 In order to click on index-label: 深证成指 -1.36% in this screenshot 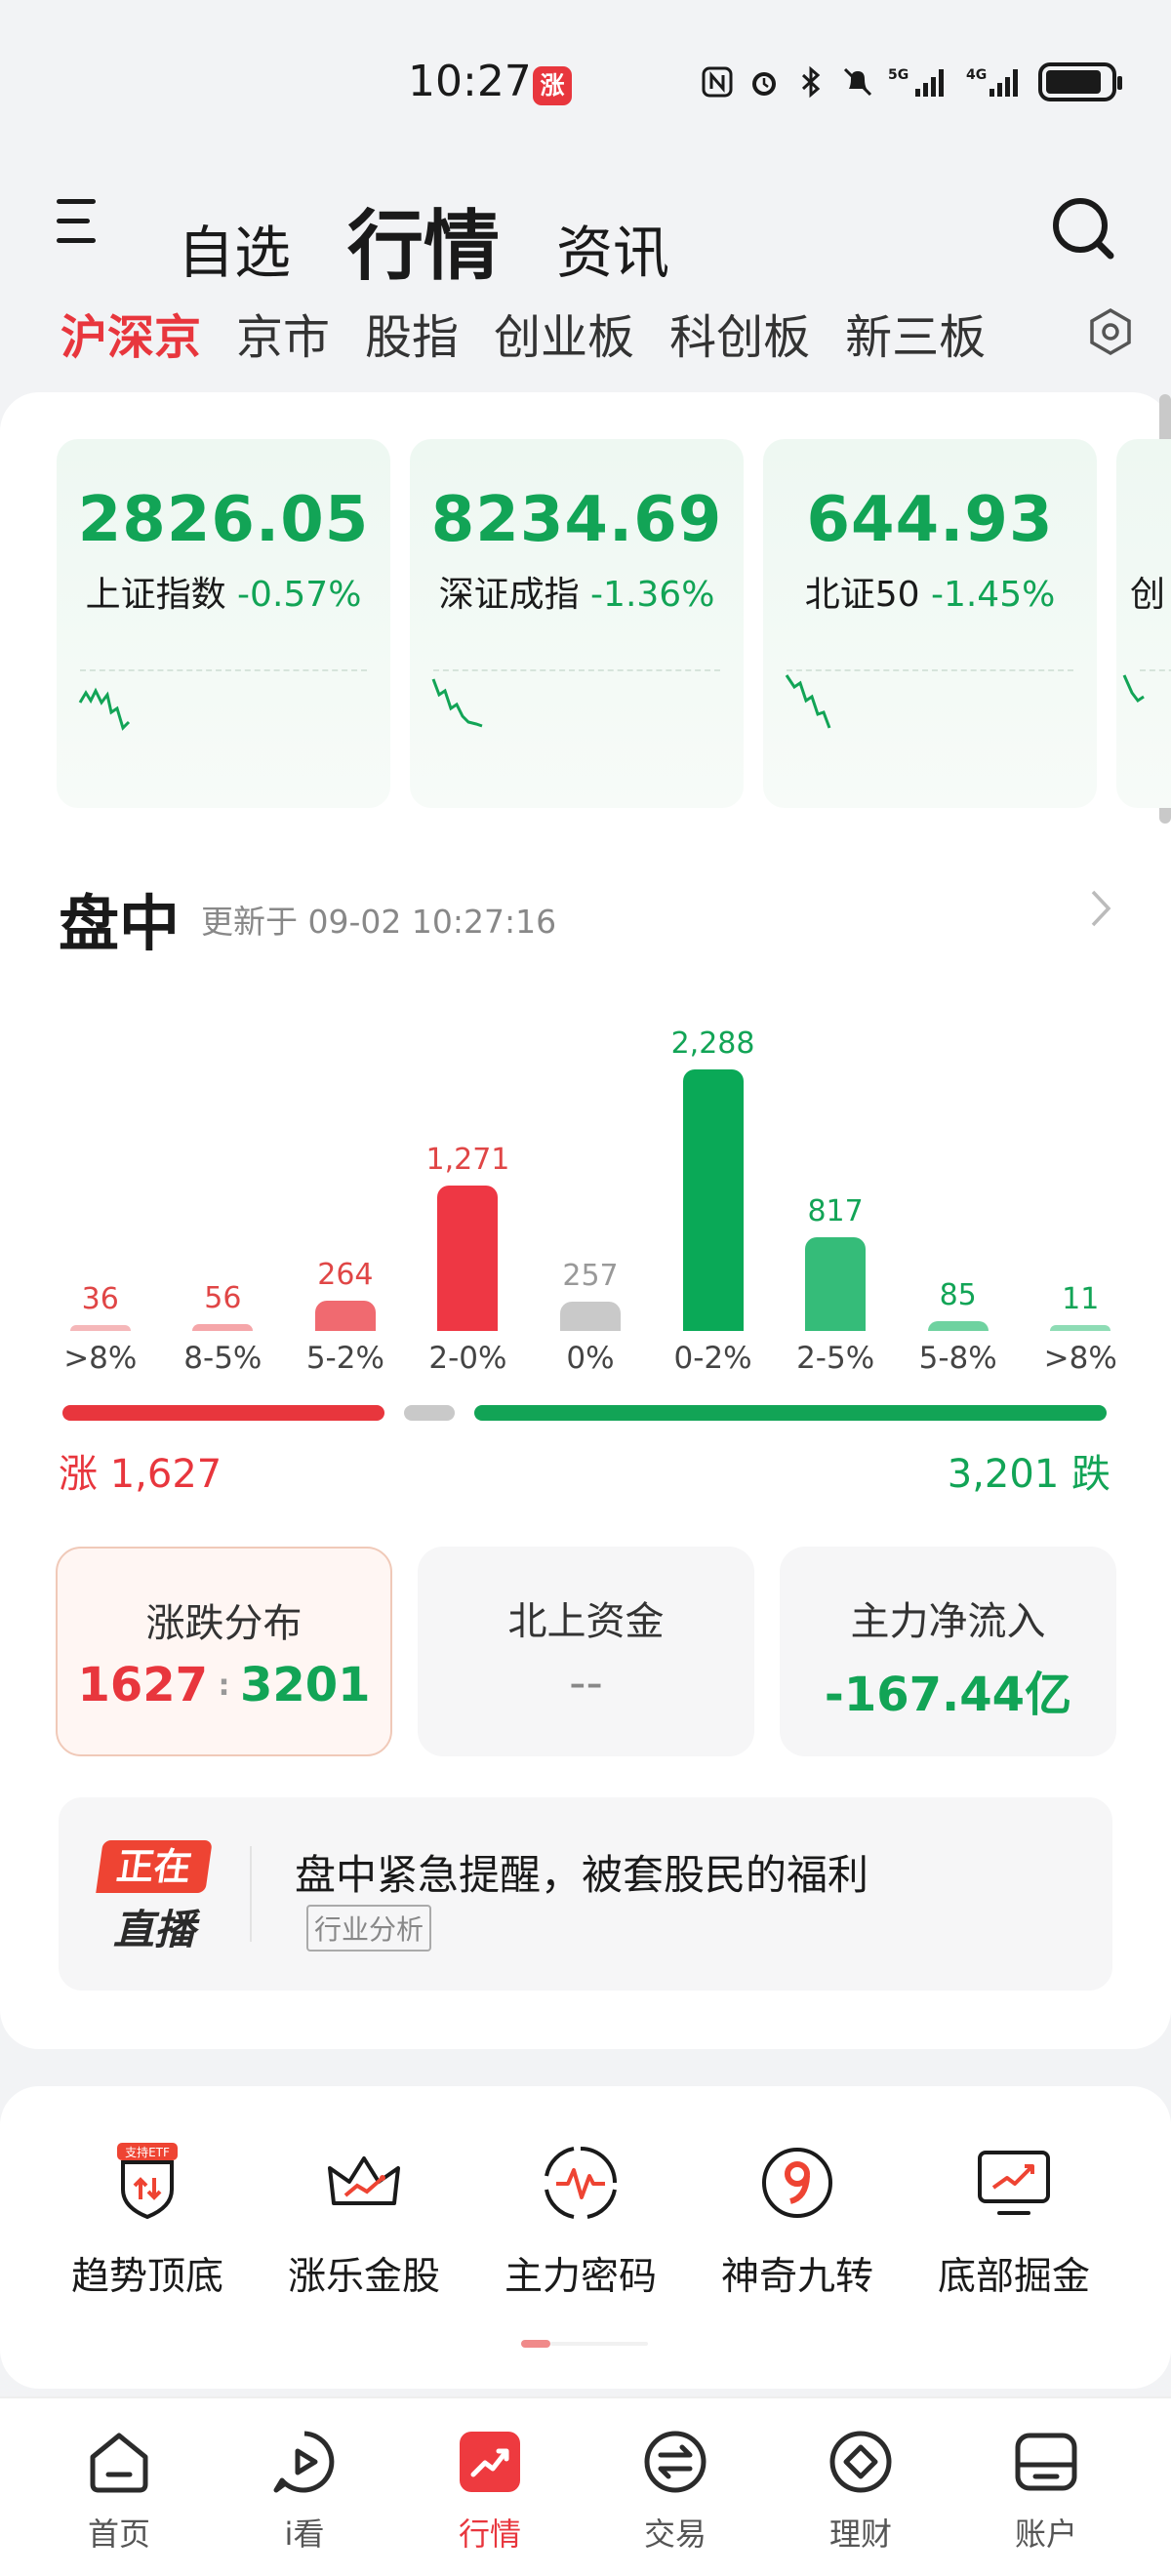, I will do `click(576, 595)`.